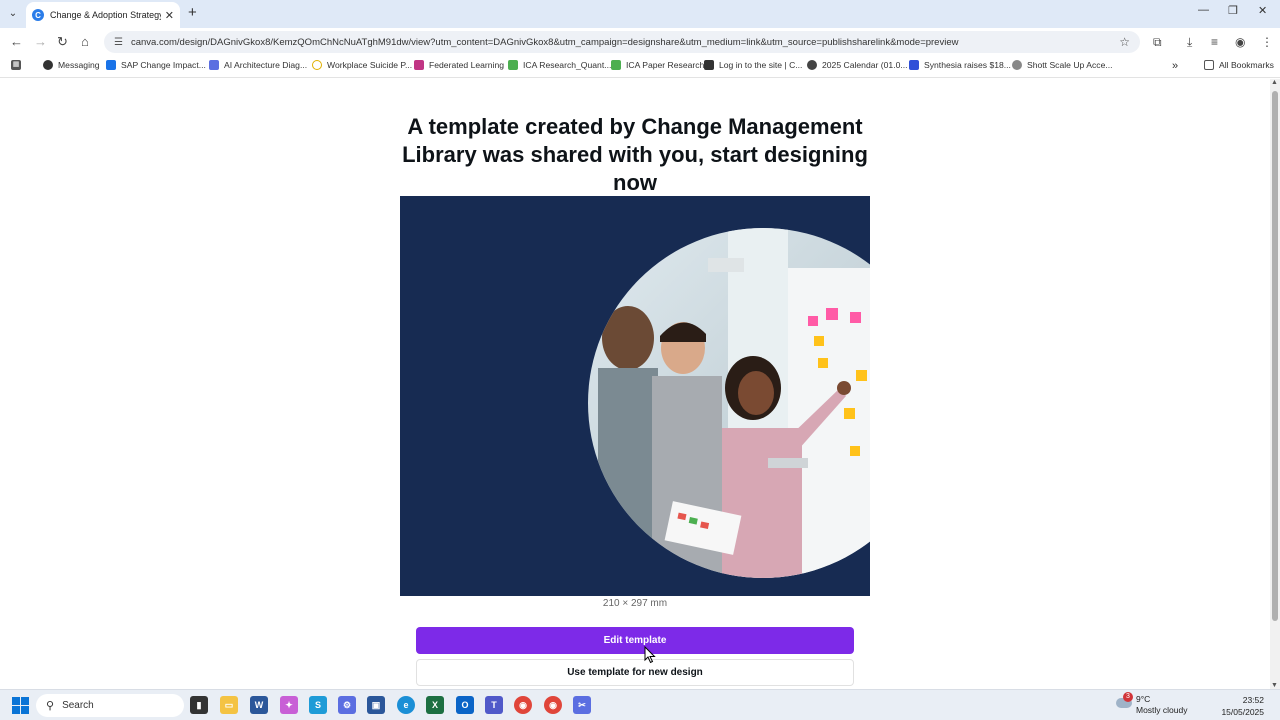 This screenshot has height=720, width=1280. What do you see at coordinates (465, 705) in the screenshot?
I see `outlook-icon: O` at bounding box center [465, 705].